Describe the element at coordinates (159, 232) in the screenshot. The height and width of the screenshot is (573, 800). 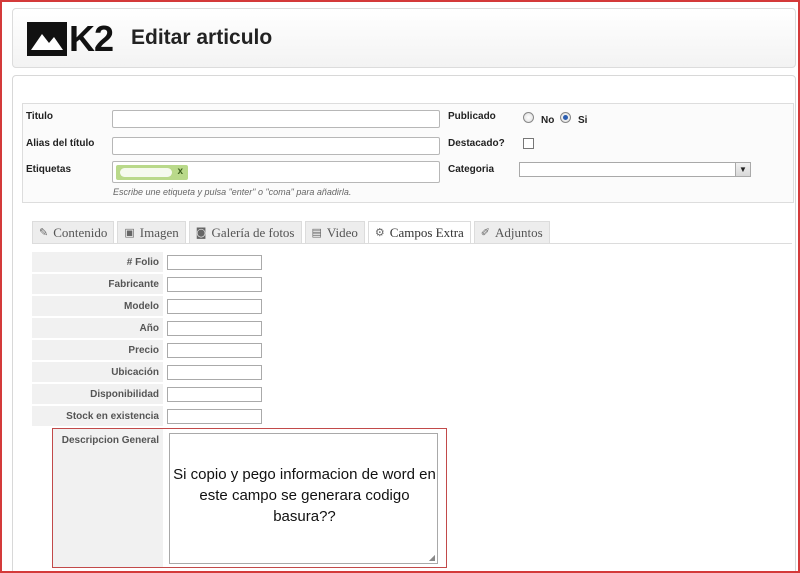
I see `tab-label: Imagen` at that location.